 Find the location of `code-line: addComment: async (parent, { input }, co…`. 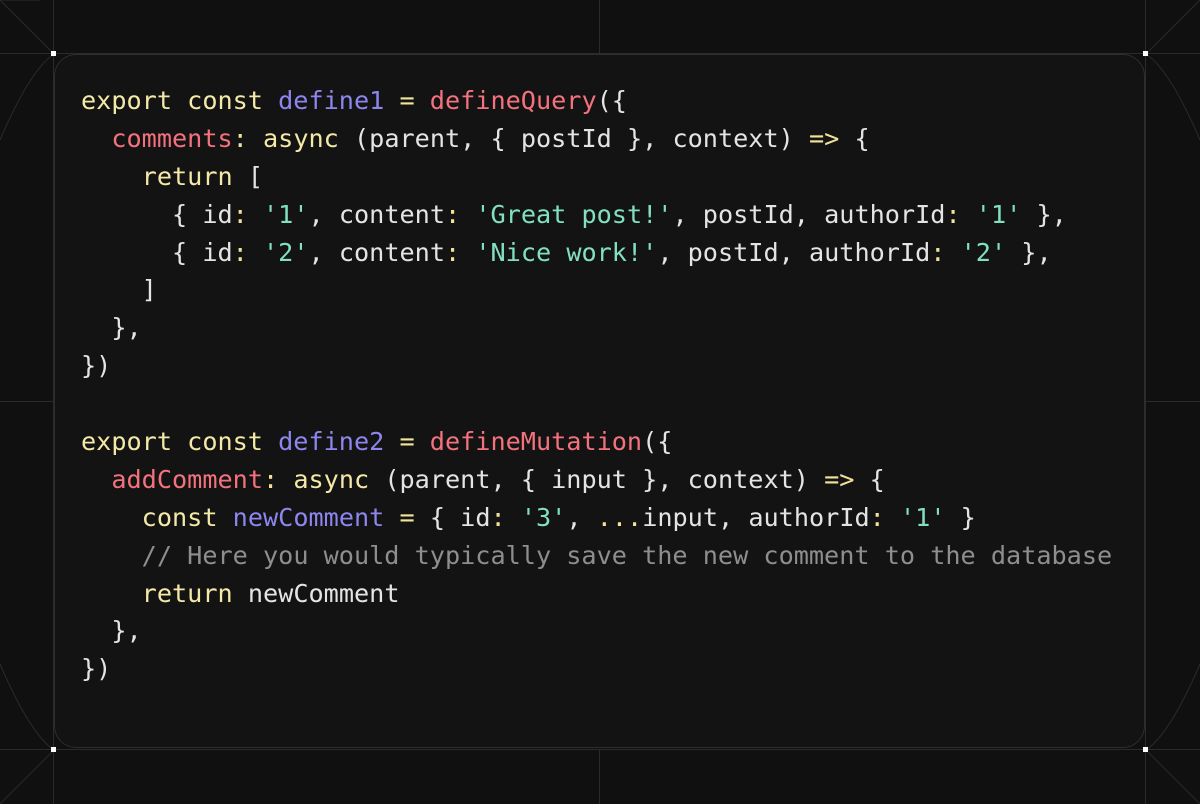

code-line: addComment: async (parent, { input }, co… is located at coordinates (596, 480).